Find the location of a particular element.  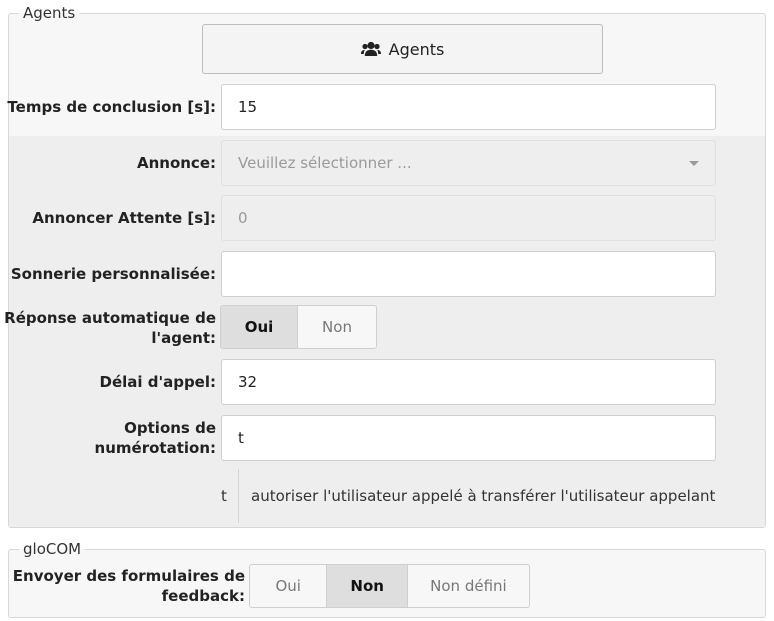

call-delay-input: 32 is located at coordinates (468, 382).